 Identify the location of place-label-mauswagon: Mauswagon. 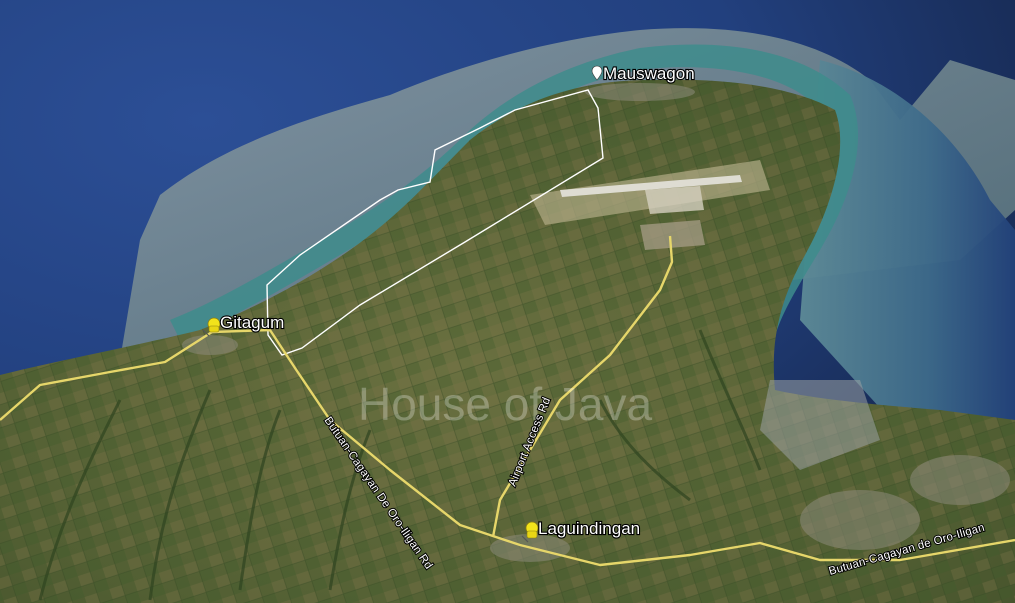
(649, 73).